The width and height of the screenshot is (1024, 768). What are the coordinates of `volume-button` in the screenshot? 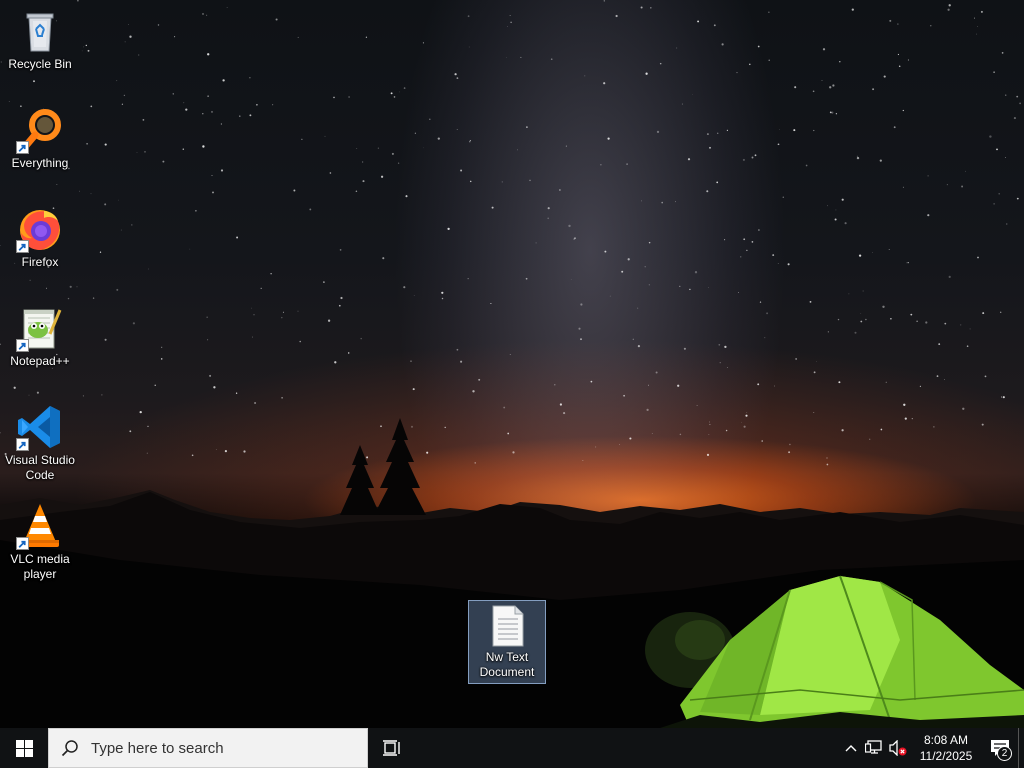 It's located at (898, 748).